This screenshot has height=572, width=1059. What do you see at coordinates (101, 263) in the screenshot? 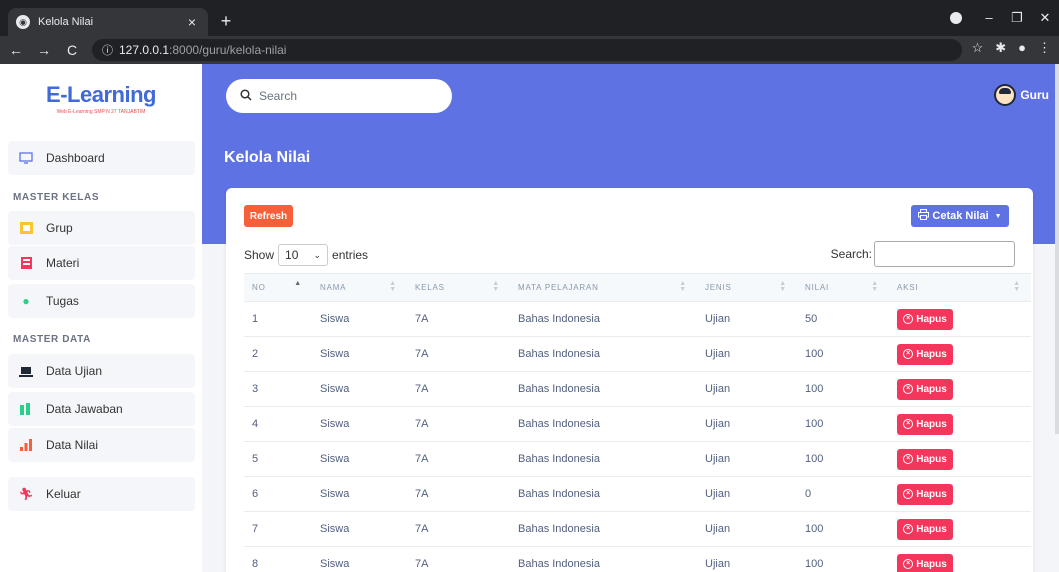
I see `sidebar-item-materi: Materi` at bounding box center [101, 263].